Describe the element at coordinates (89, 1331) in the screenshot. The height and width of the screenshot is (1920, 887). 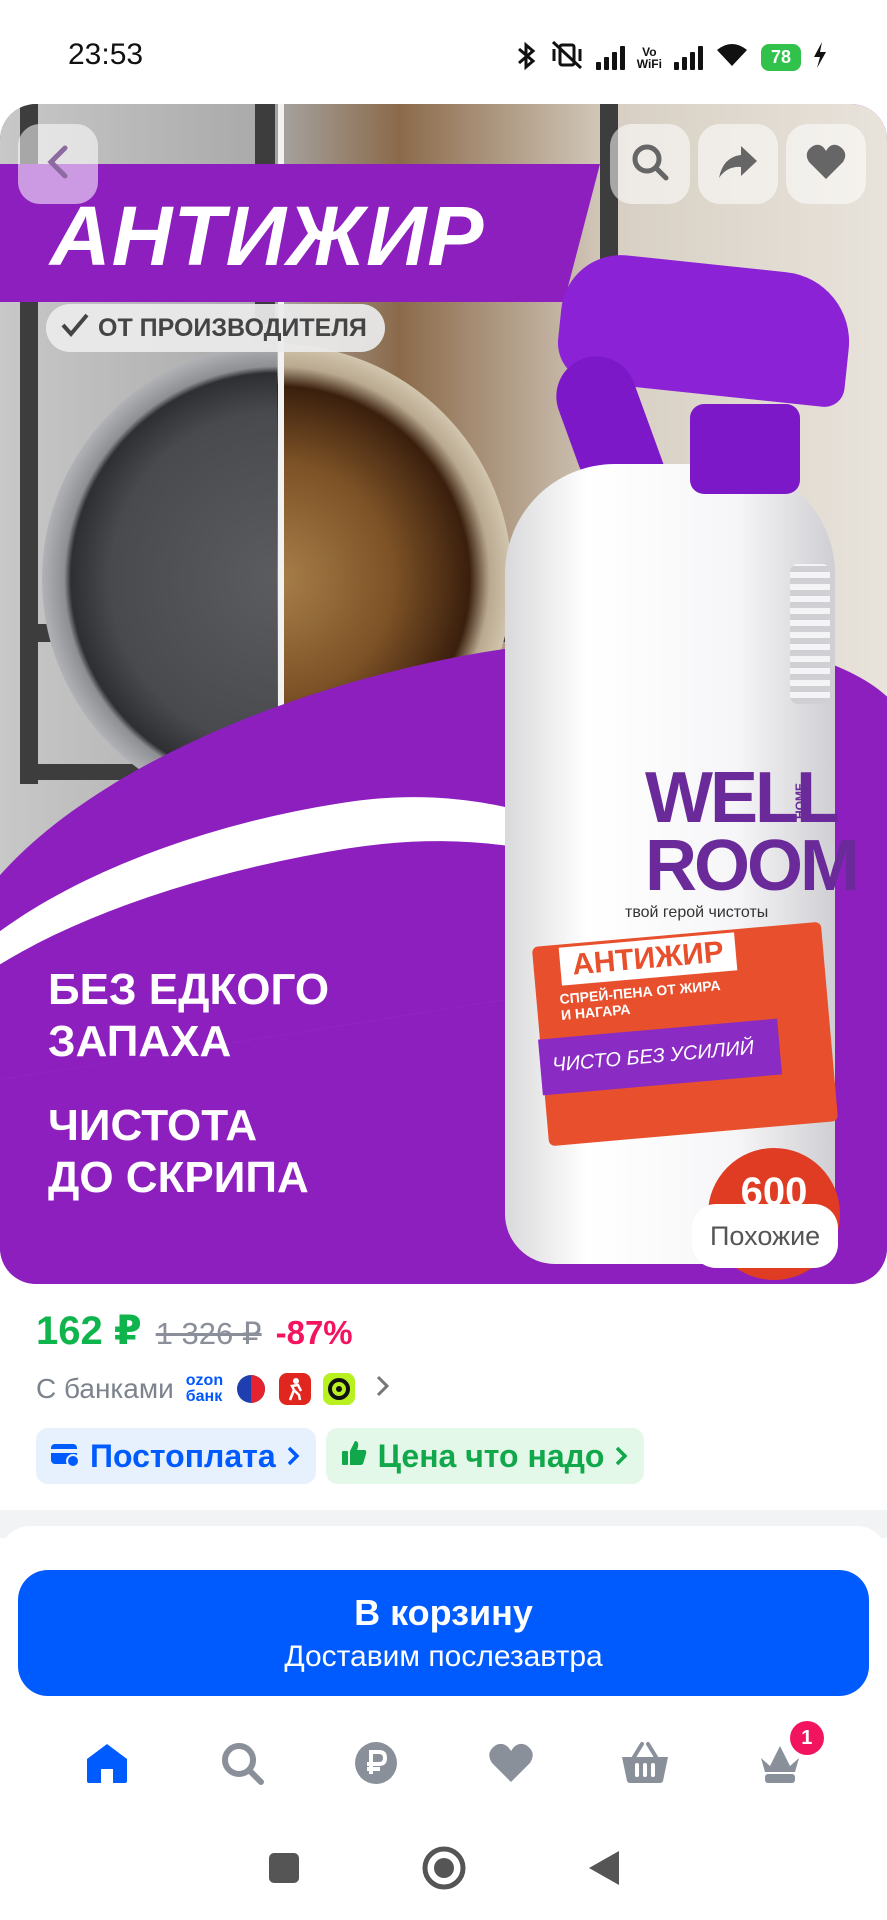
I see `current-price: 162 ₽` at that location.